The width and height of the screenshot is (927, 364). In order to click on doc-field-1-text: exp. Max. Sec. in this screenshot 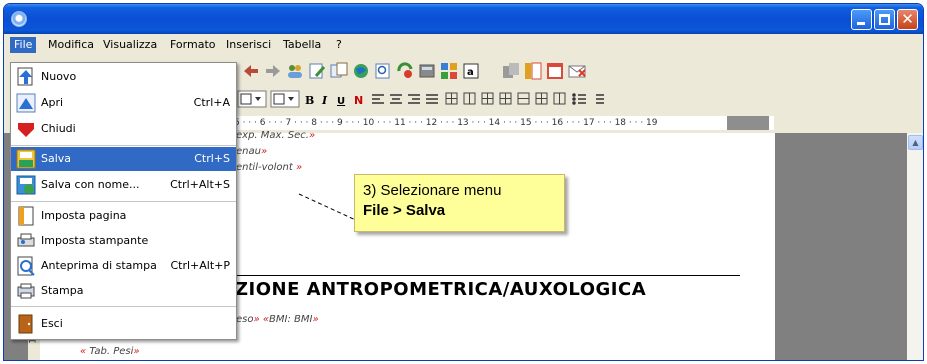, I will do `click(272, 135)`.